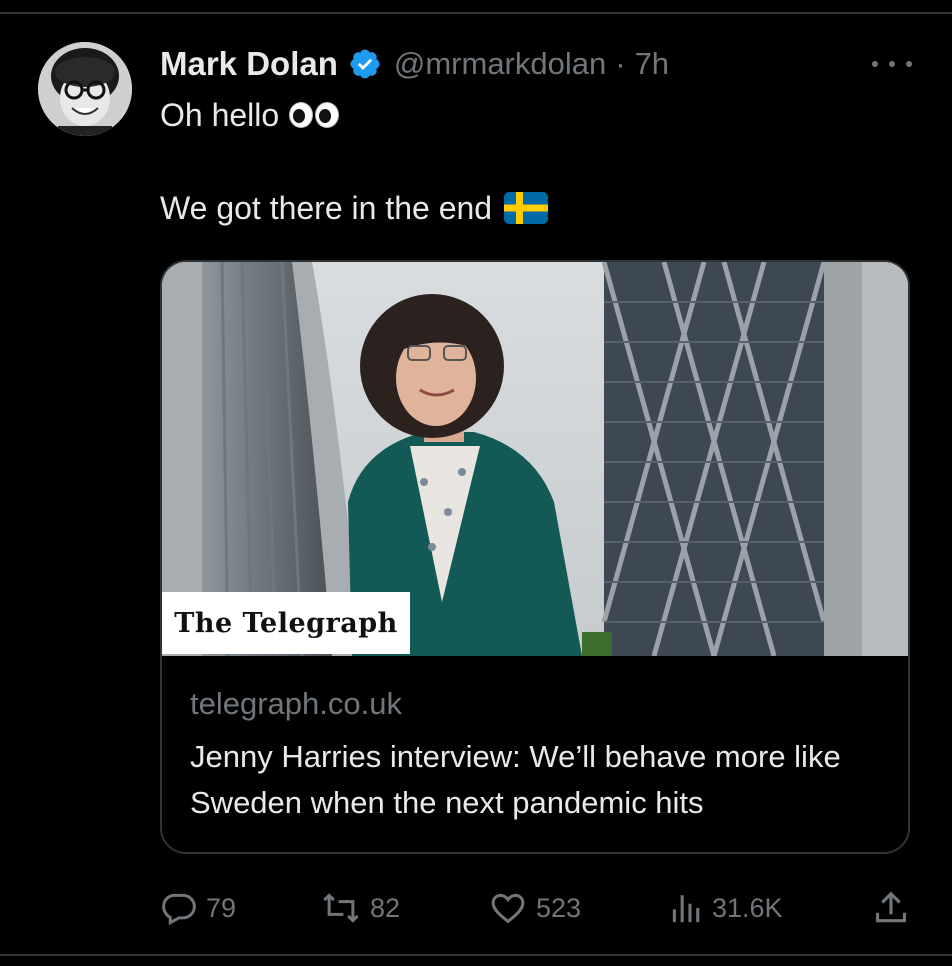 This screenshot has width=952, height=966. What do you see at coordinates (198, 908) in the screenshot?
I see `reply-button: 79` at bounding box center [198, 908].